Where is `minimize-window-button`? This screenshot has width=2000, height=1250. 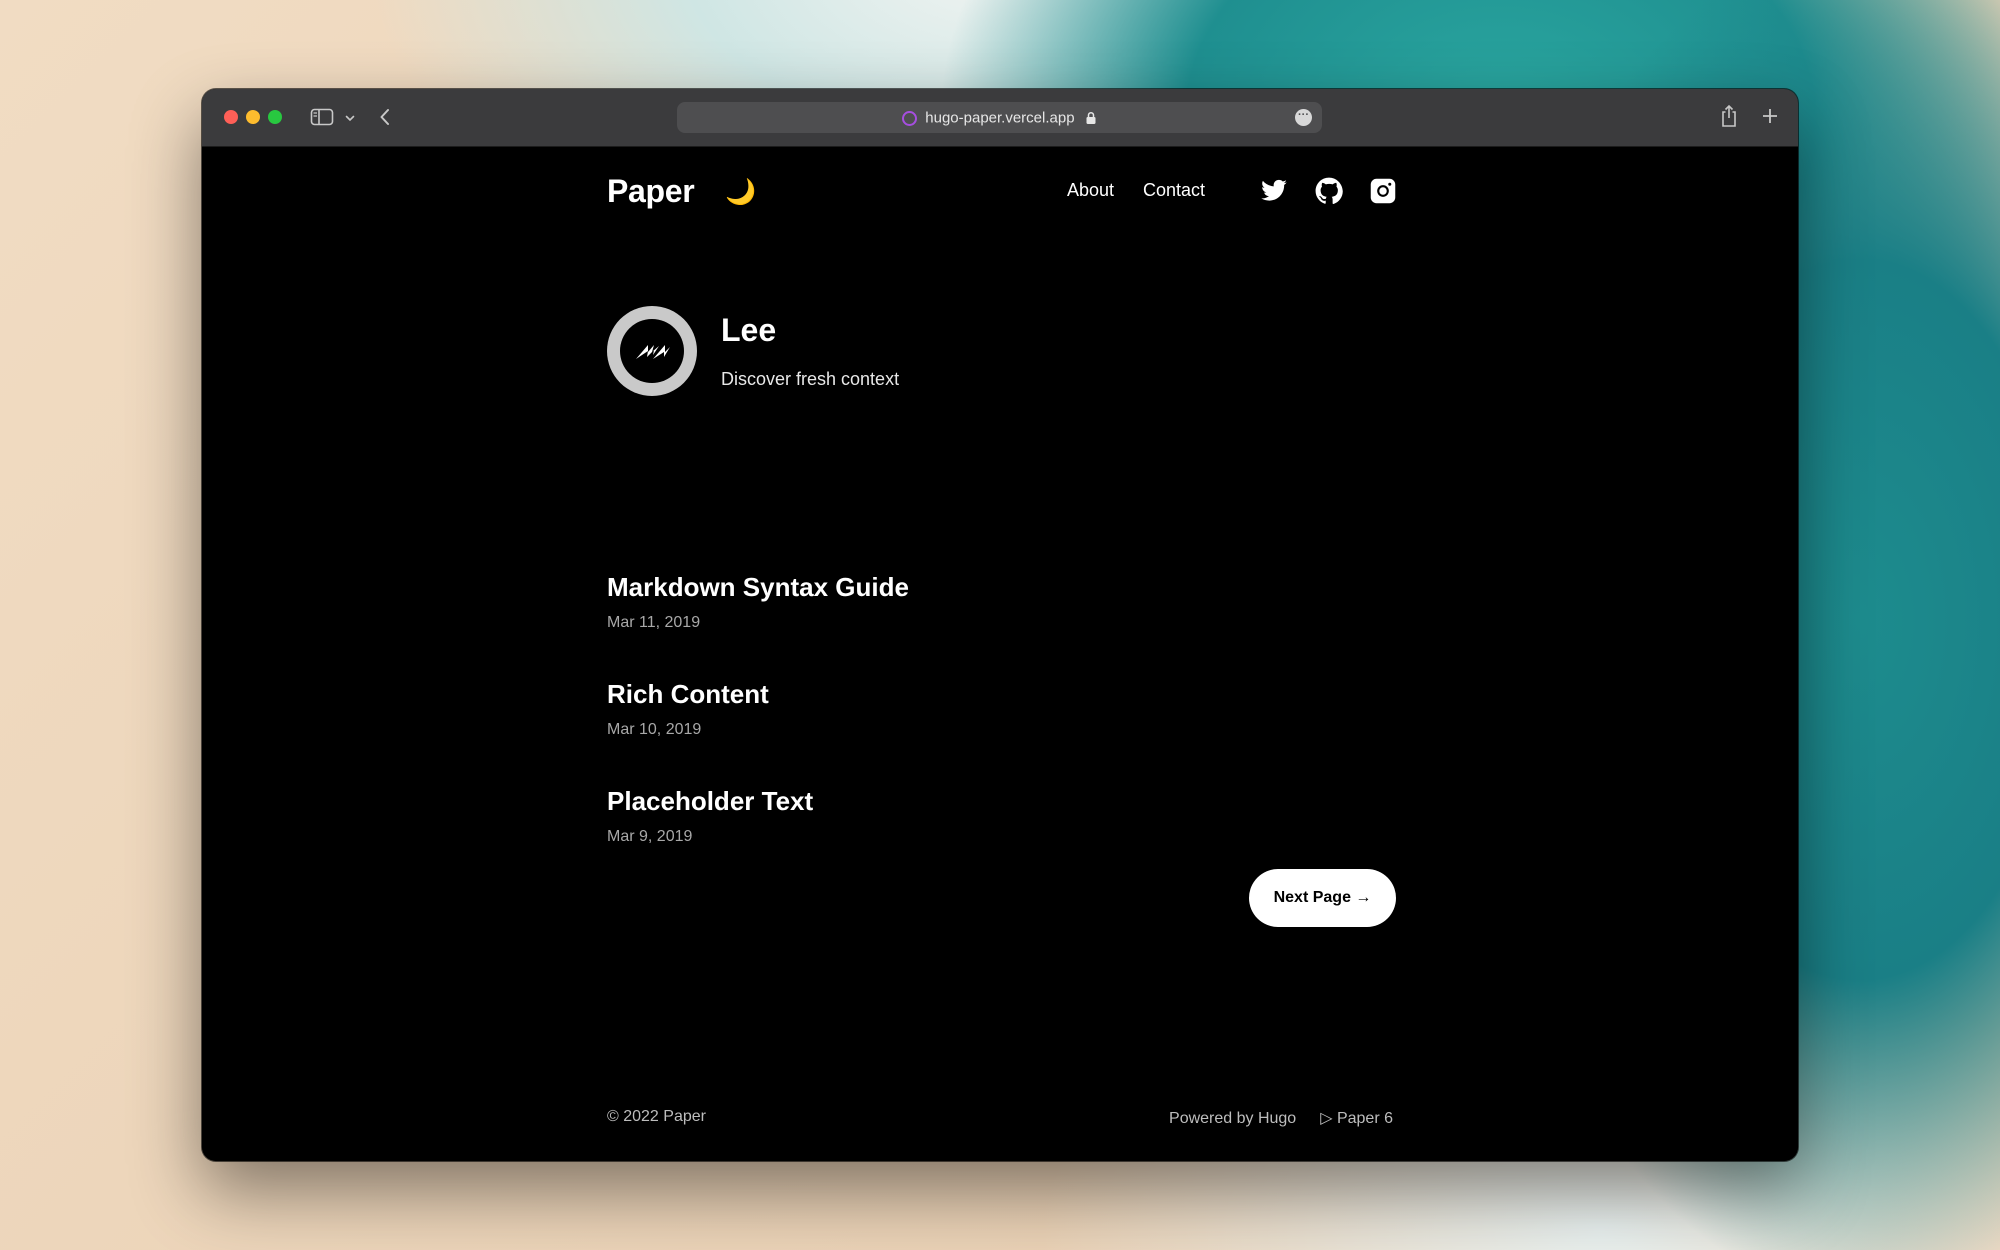
minimize-window-button is located at coordinates (253, 117).